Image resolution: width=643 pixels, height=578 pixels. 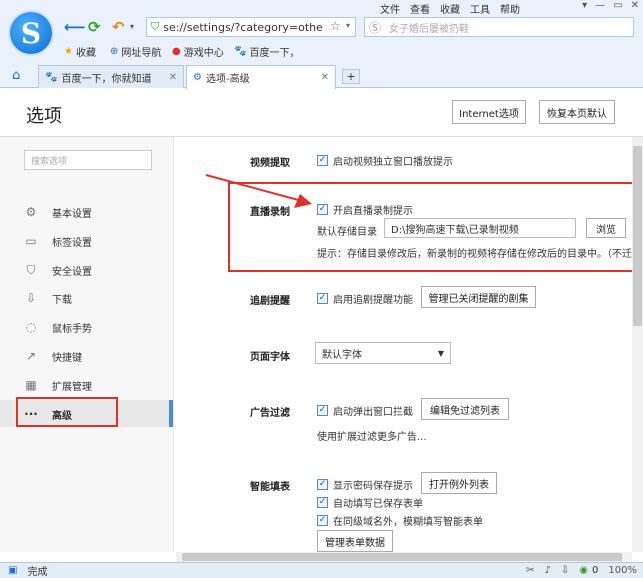 I want to click on extensions-icon: ▦, so click(x=31, y=385).